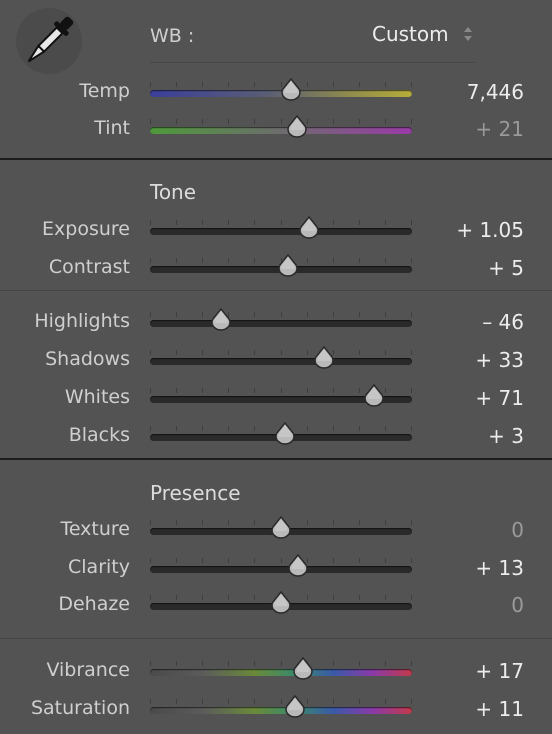  What do you see at coordinates (281, 222) in the screenshot?
I see `slider-ticks-exposure` at bounding box center [281, 222].